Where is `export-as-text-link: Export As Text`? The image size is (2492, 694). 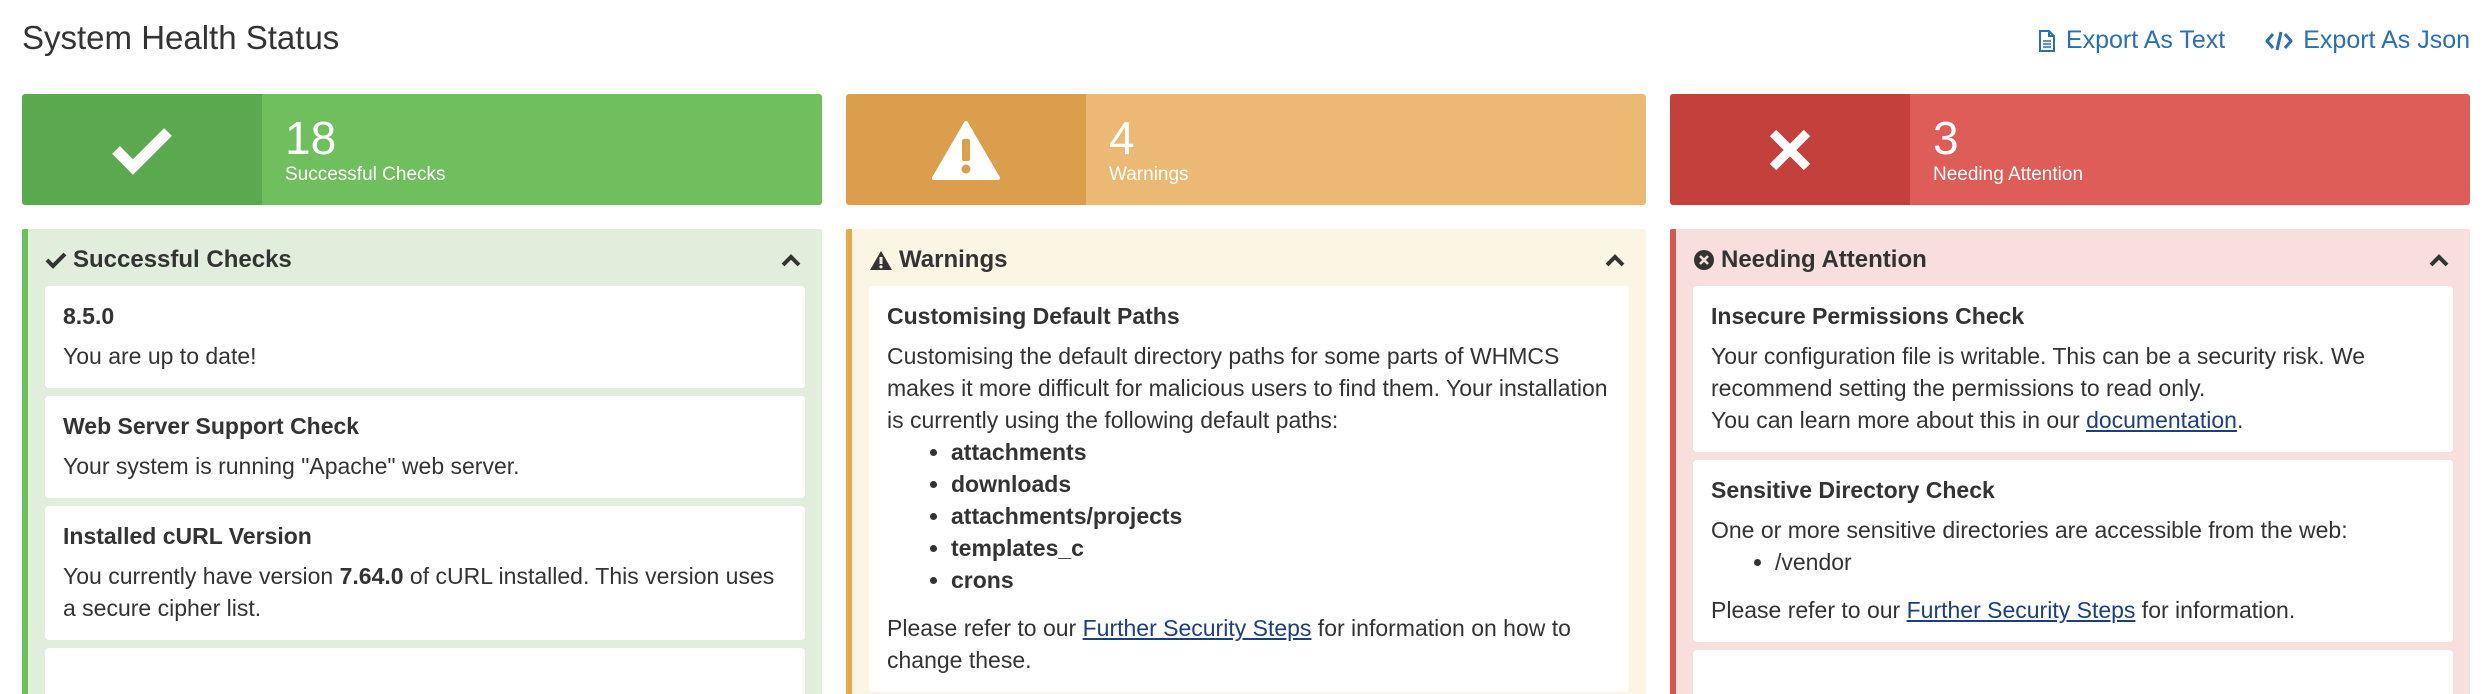 export-as-text-link: Export As Text is located at coordinates (2131, 40).